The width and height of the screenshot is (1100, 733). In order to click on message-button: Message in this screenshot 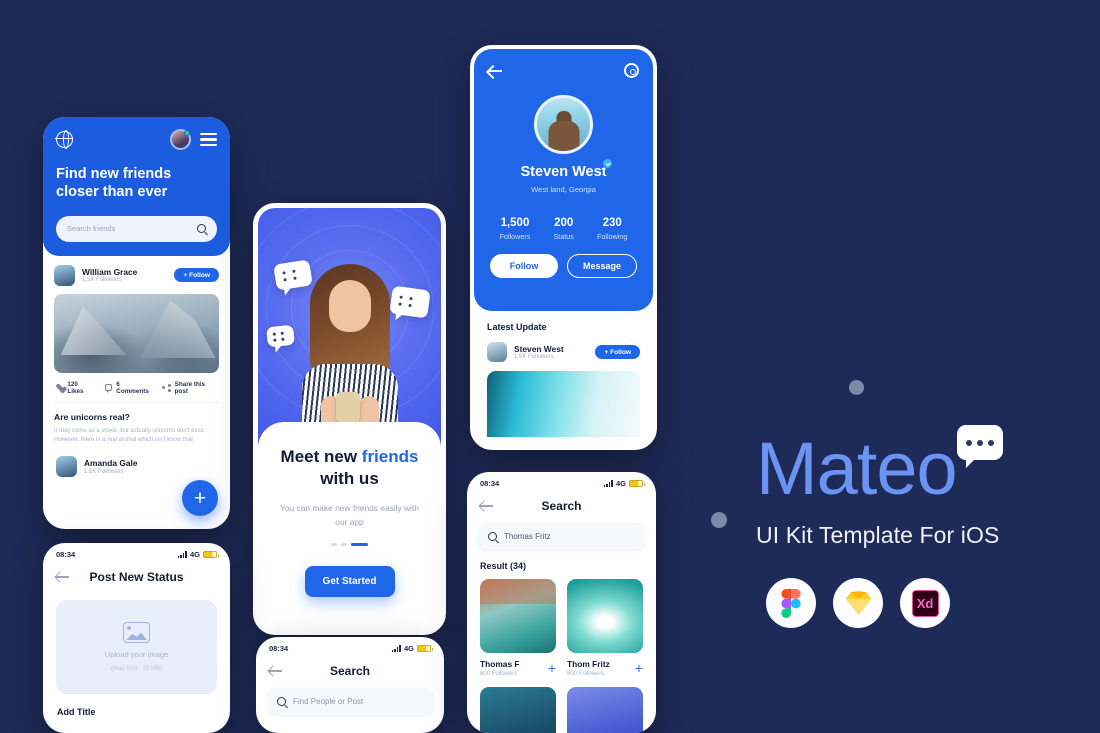, I will do `click(602, 266)`.